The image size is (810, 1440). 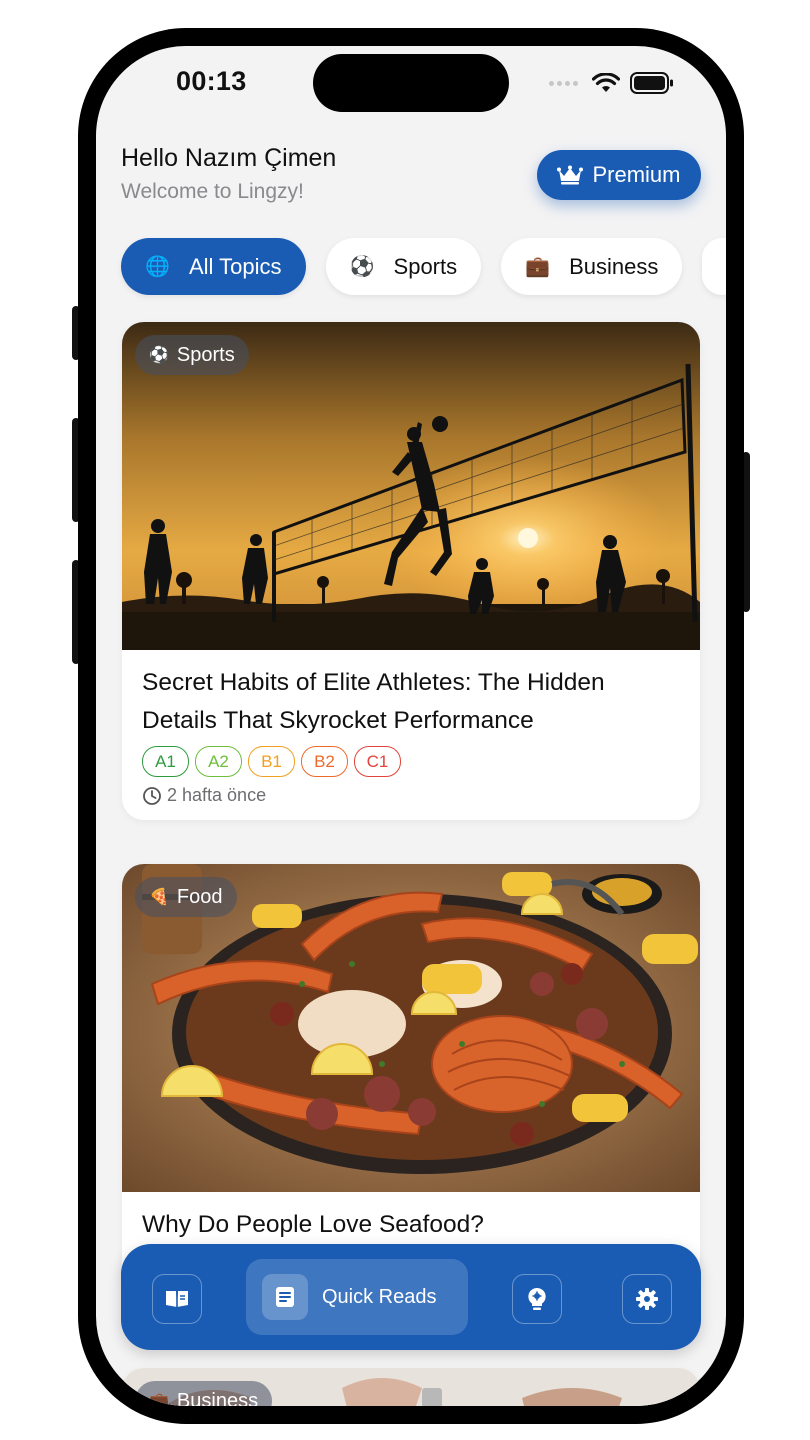 I want to click on gear-icon, so click(x=647, y=1299).